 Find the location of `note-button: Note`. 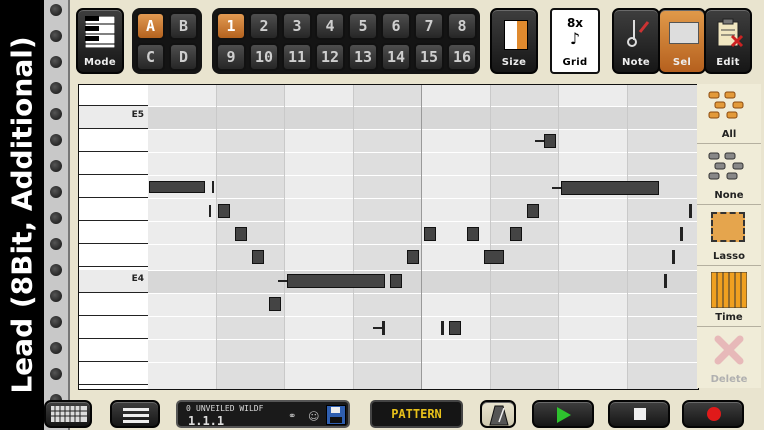

note-button: Note is located at coordinates (636, 41).